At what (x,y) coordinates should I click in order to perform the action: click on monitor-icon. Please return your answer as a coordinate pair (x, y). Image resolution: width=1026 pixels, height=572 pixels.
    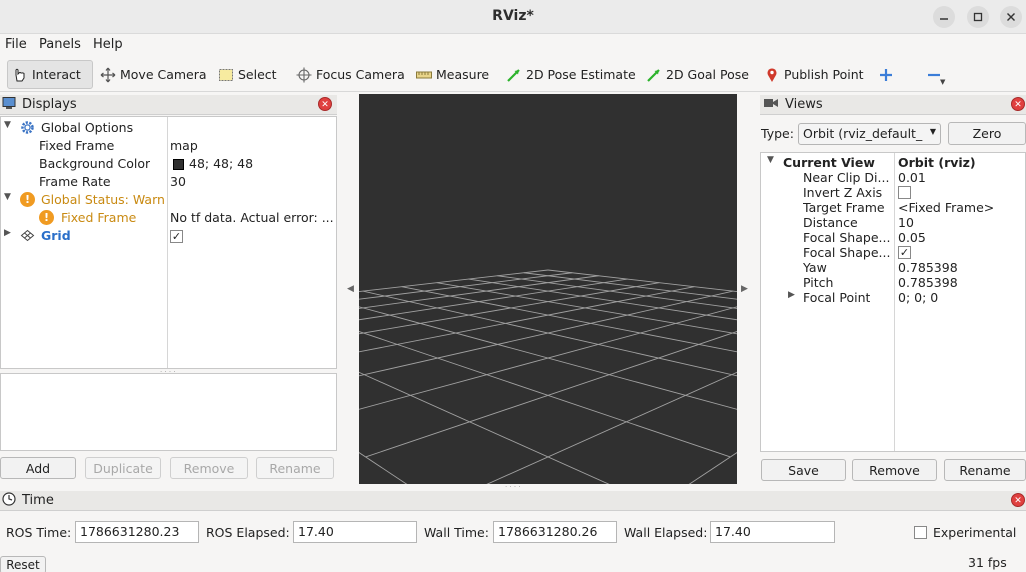
    Looking at the image, I should click on (9, 105).